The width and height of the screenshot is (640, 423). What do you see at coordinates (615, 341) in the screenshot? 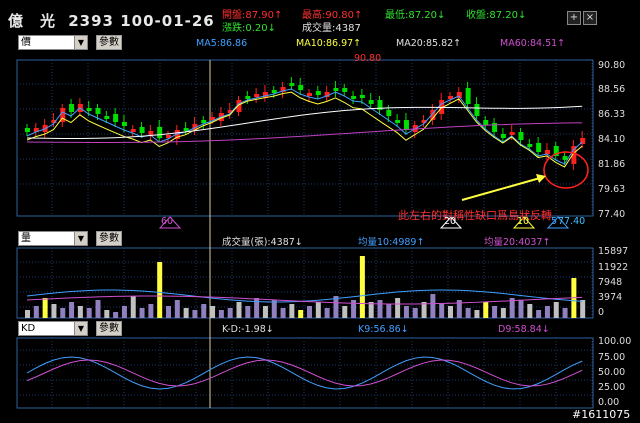
I see `kd-axis-tick: 100.00` at bounding box center [615, 341].